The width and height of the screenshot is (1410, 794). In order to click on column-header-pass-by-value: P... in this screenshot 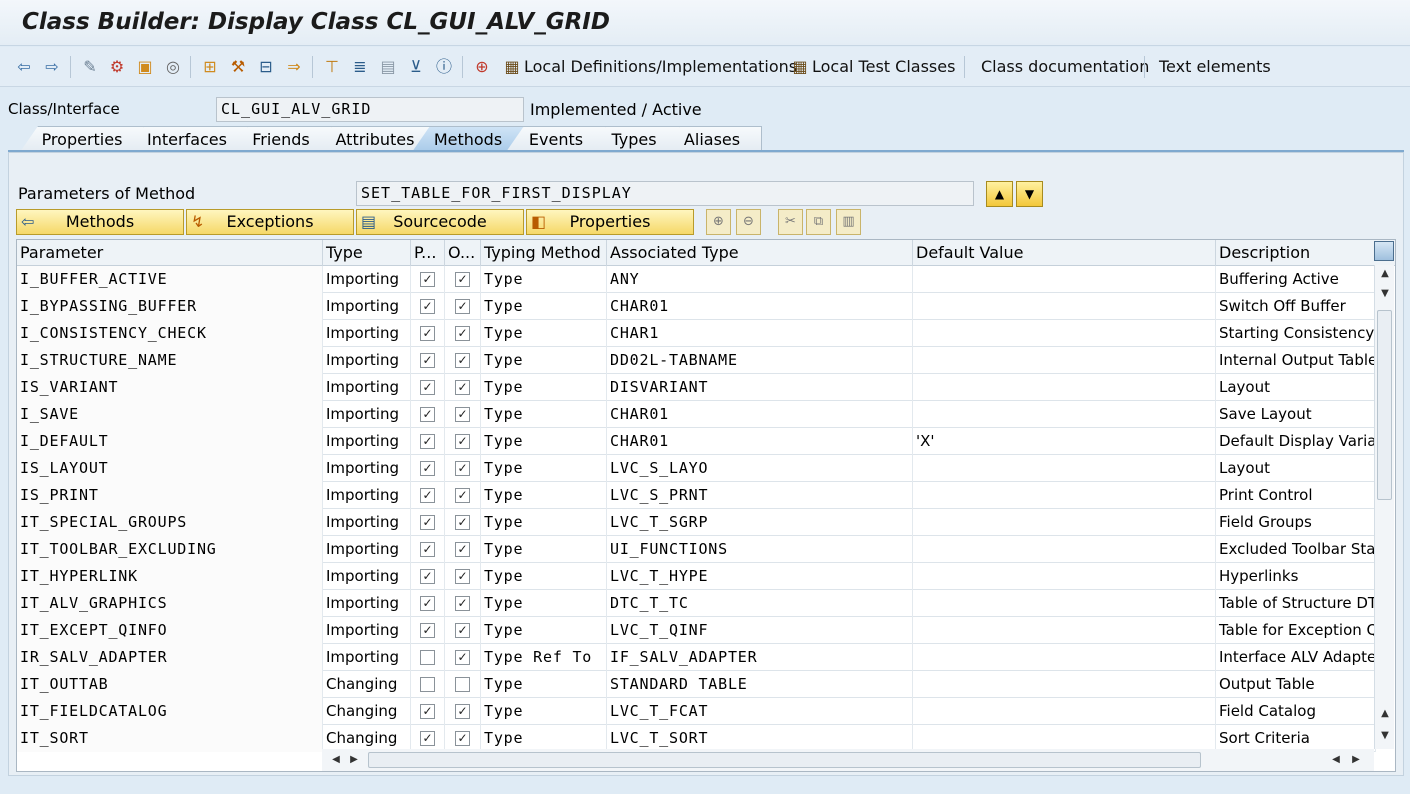, I will do `click(428, 253)`.